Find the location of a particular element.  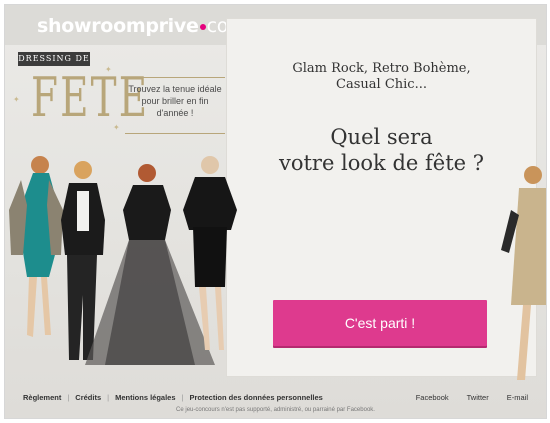

question-line-1: Quel sera is located at coordinates (381, 137).